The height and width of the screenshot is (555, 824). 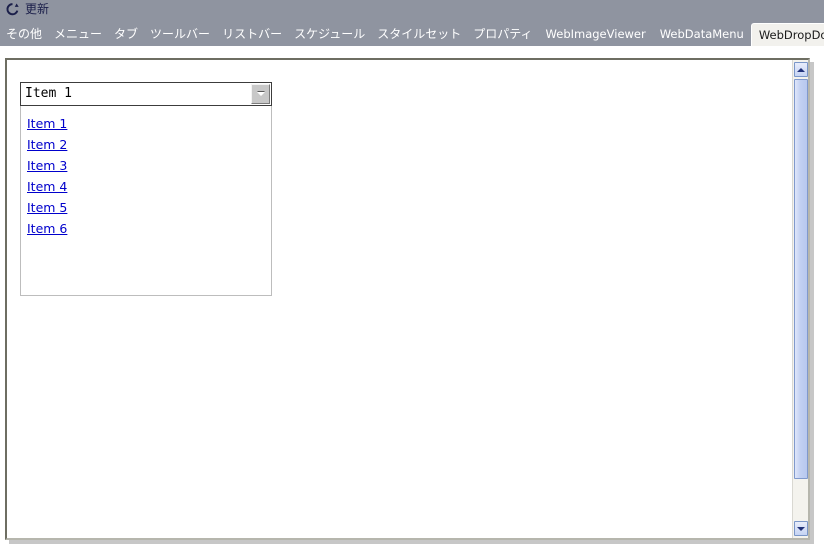 What do you see at coordinates (412, 11) in the screenshot?
I see `command-bar: 更新` at bounding box center [412, 11].